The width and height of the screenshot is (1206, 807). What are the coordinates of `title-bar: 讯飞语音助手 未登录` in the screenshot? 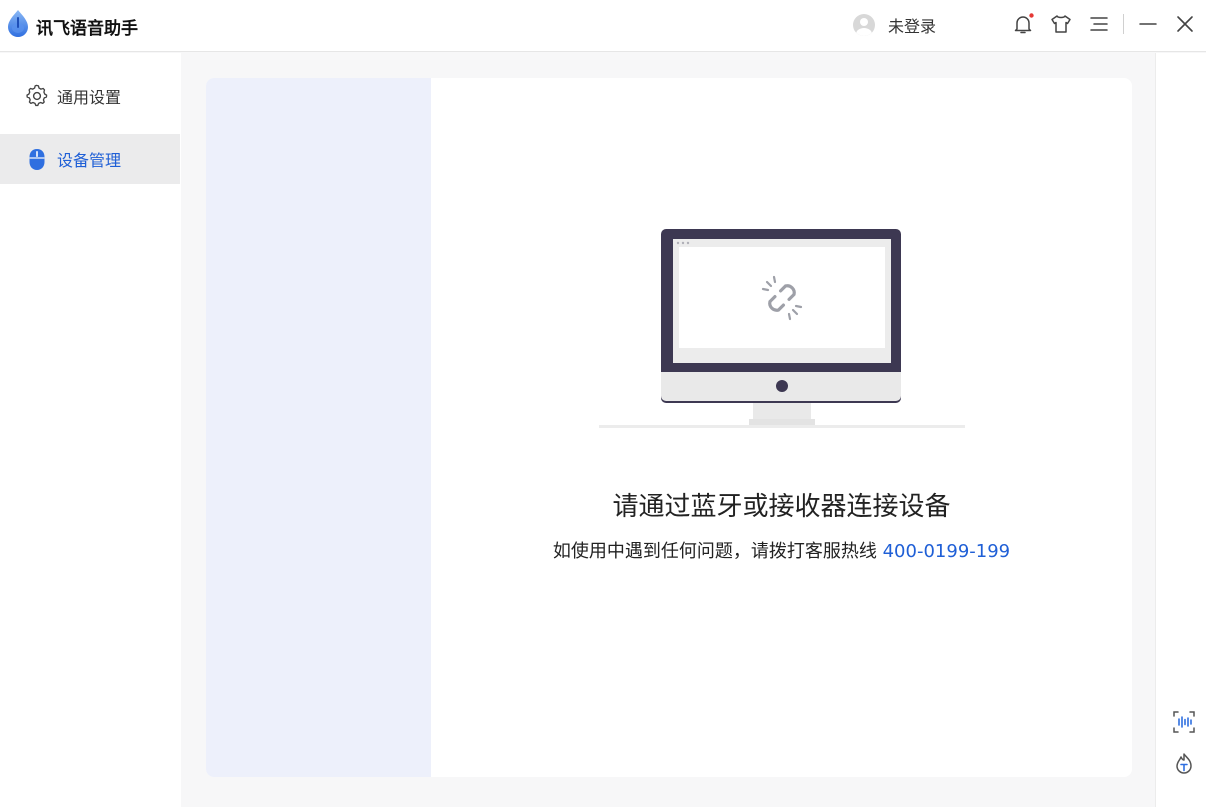 It's located at (603, 26).